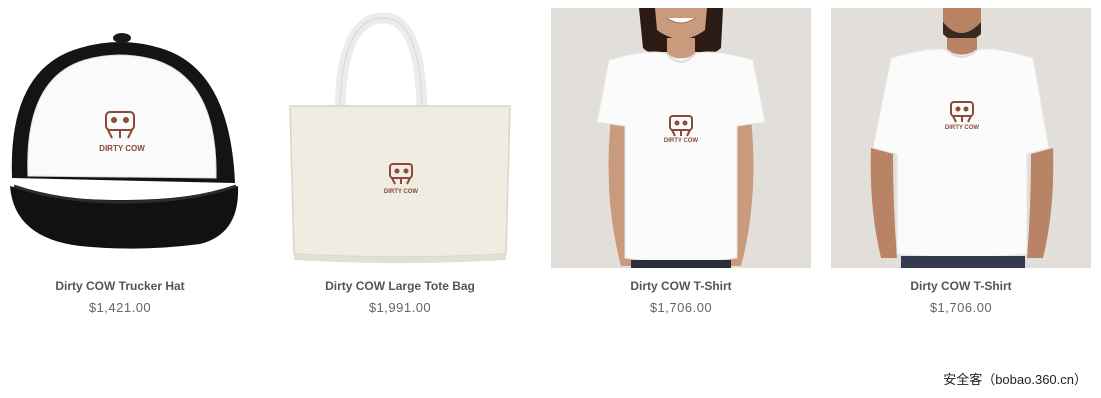  What do you see at coordinates (125, 138) in the screenshot?
I see `product-image: DIRTY COW` at bounding box center [125, 138].